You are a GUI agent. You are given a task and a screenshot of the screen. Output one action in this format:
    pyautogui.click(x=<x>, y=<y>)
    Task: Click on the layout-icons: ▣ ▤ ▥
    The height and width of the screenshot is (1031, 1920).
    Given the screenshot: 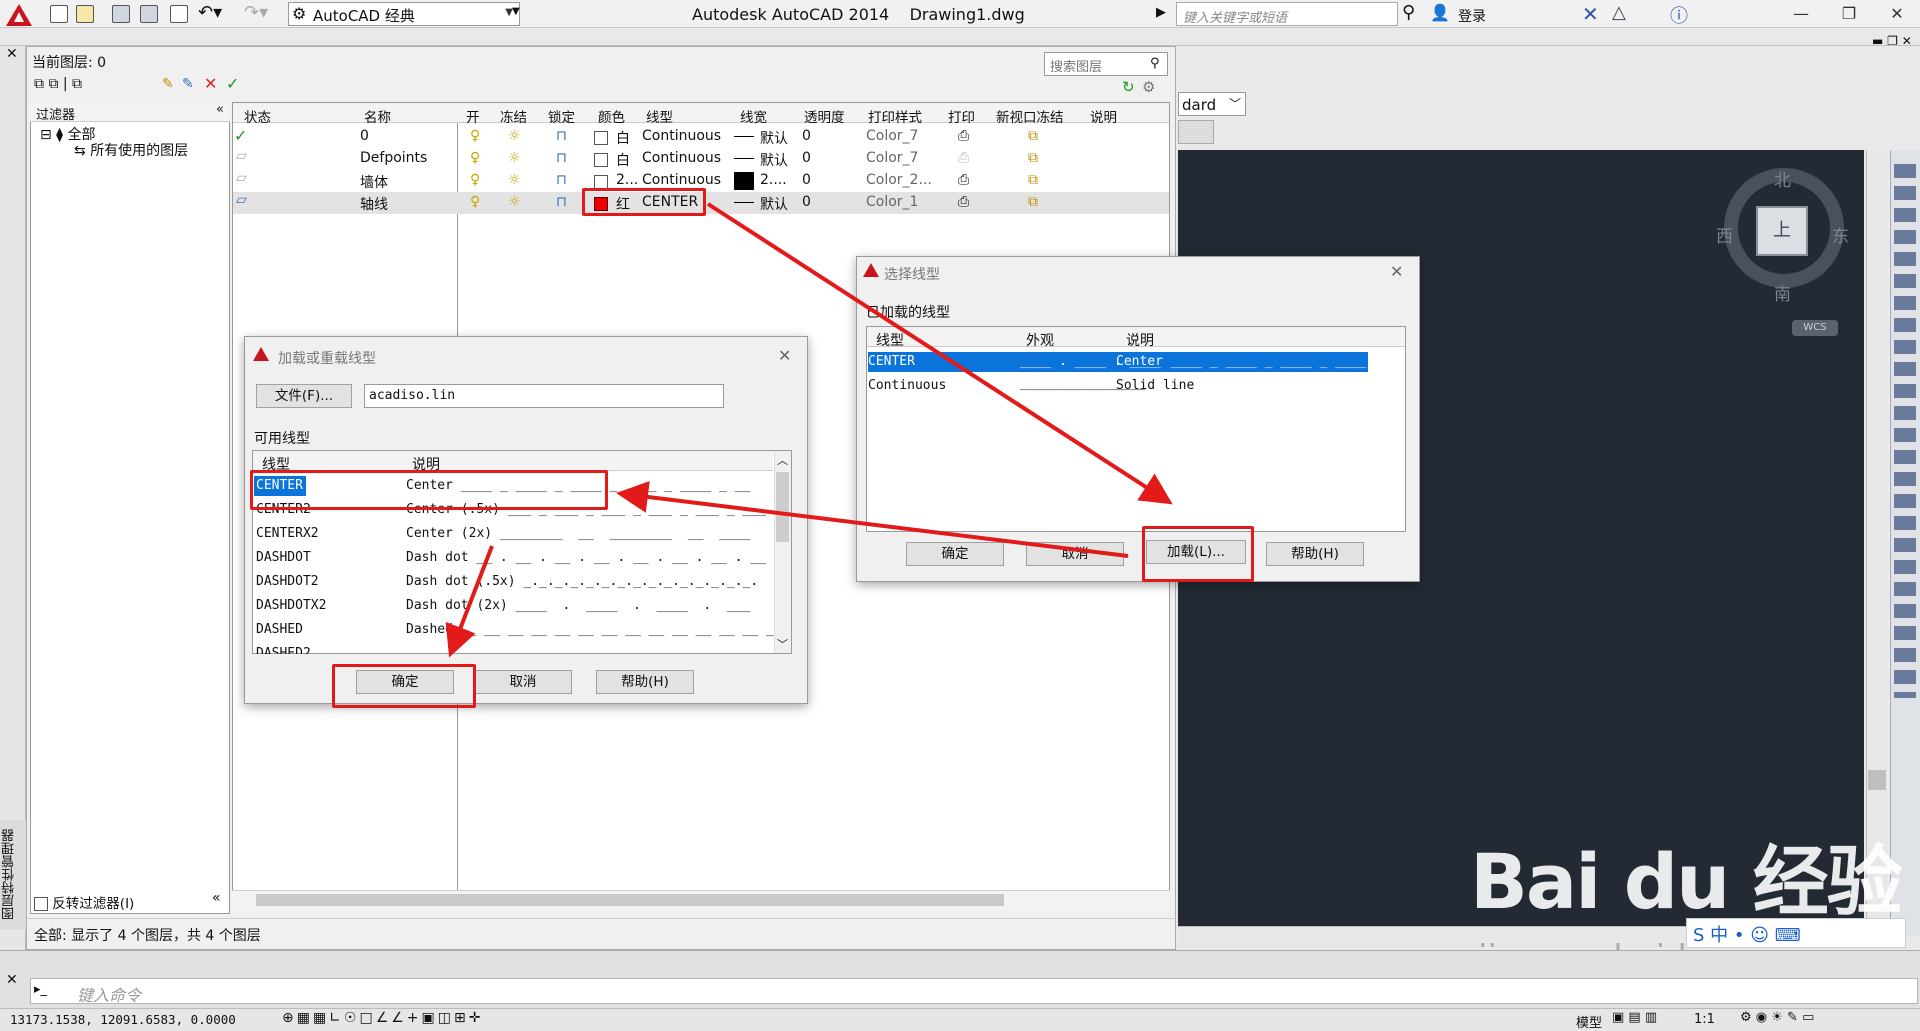 What is the action you would take?
    pyautogui.click(x=1634, y=1017)
    